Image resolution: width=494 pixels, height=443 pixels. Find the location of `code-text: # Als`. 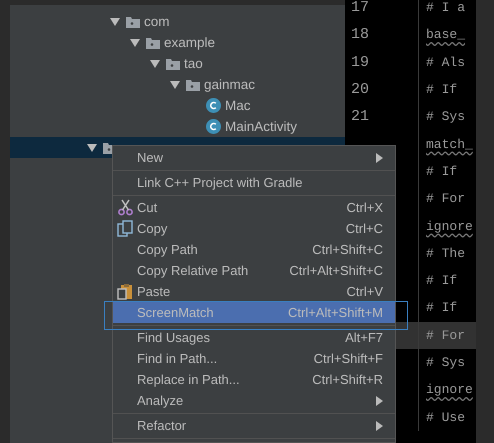

code-text: # Als is located at coordinates (446, 62).